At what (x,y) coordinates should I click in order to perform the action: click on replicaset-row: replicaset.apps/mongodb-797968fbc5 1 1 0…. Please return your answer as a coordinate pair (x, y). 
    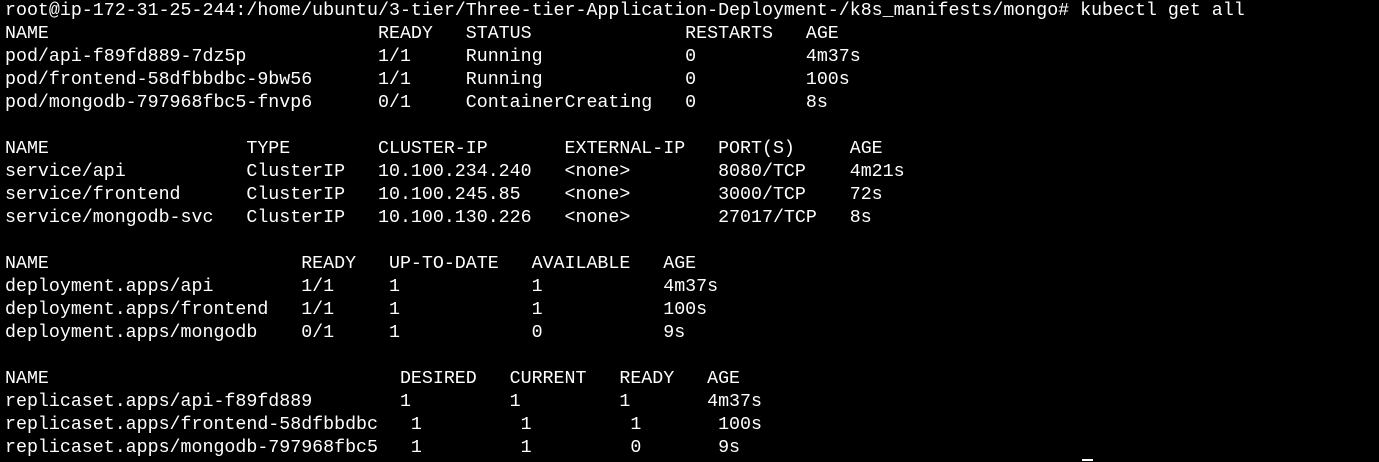
    Looking at the image, I should click on (373, 448).